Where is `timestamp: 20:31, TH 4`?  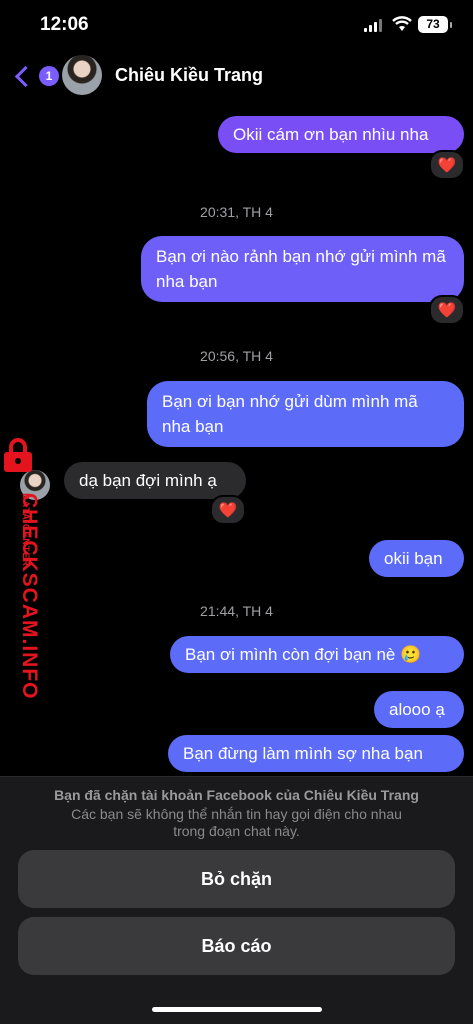 timestamp: 20:31, TH 4 is located at coordinates (236, 212).